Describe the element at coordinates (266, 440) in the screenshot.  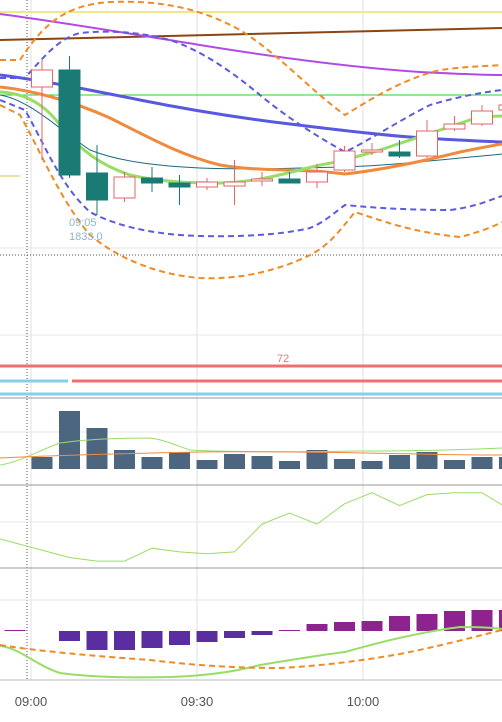
I see `volume-series` at that location.